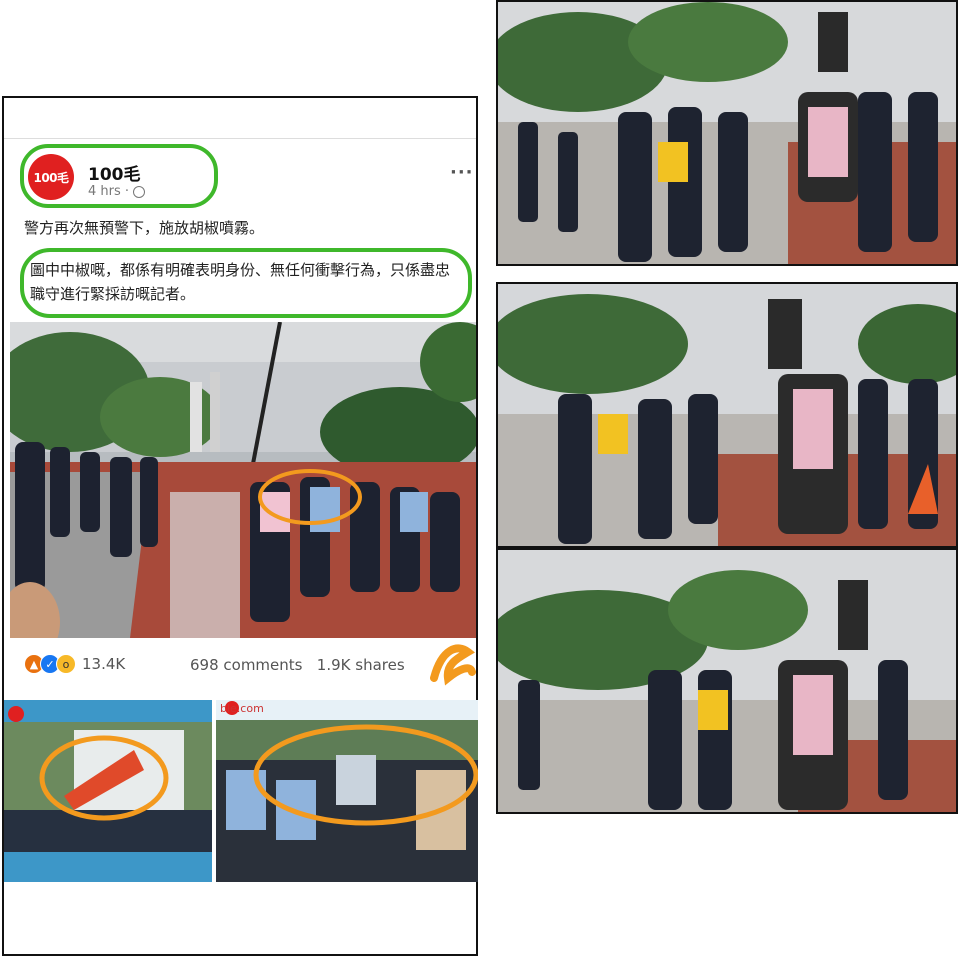  Describe the element at coordinates (246, 665) in the screenshot. I see `comments-count: 698 comments` at that location.